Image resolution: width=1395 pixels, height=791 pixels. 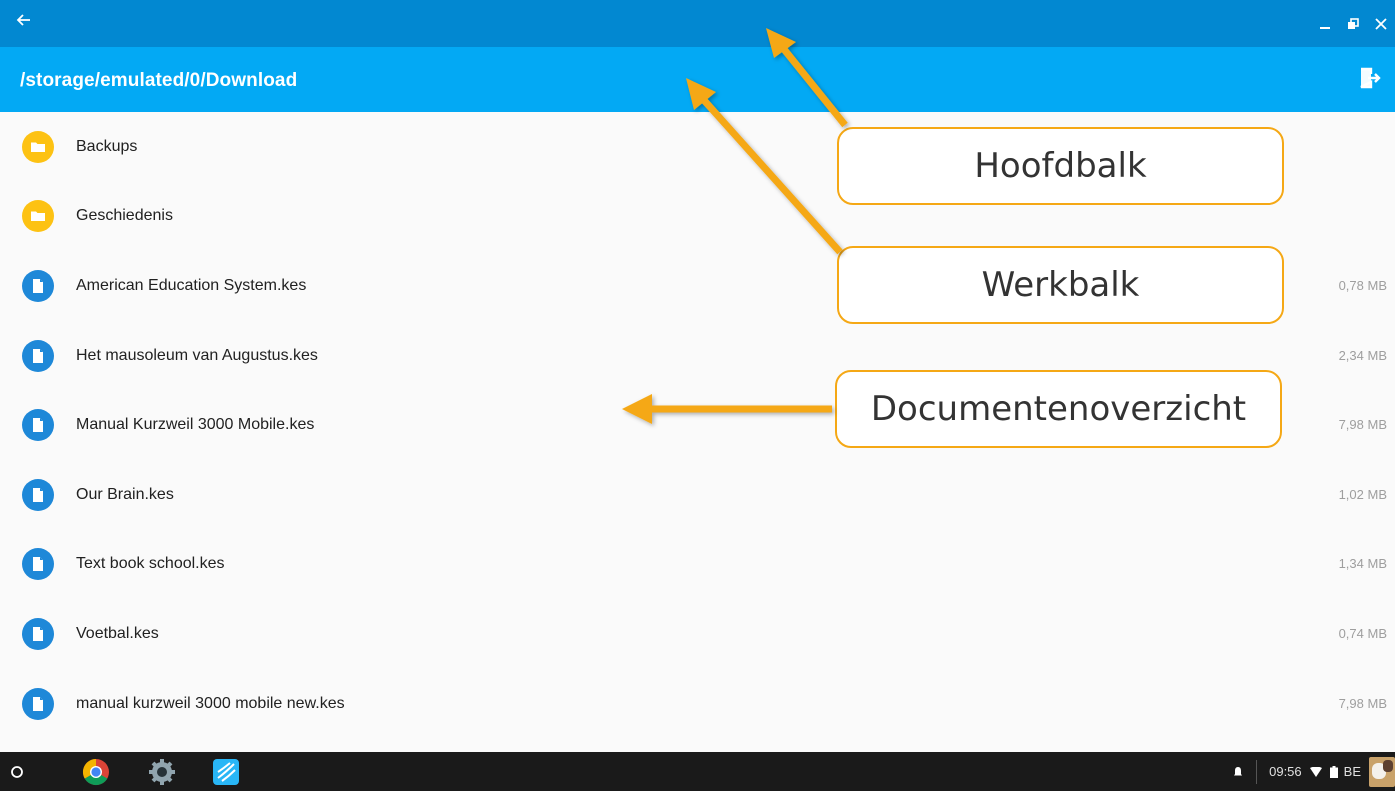 I want to click on file-name: Voetbal.kes, so click(x=117, y=633).